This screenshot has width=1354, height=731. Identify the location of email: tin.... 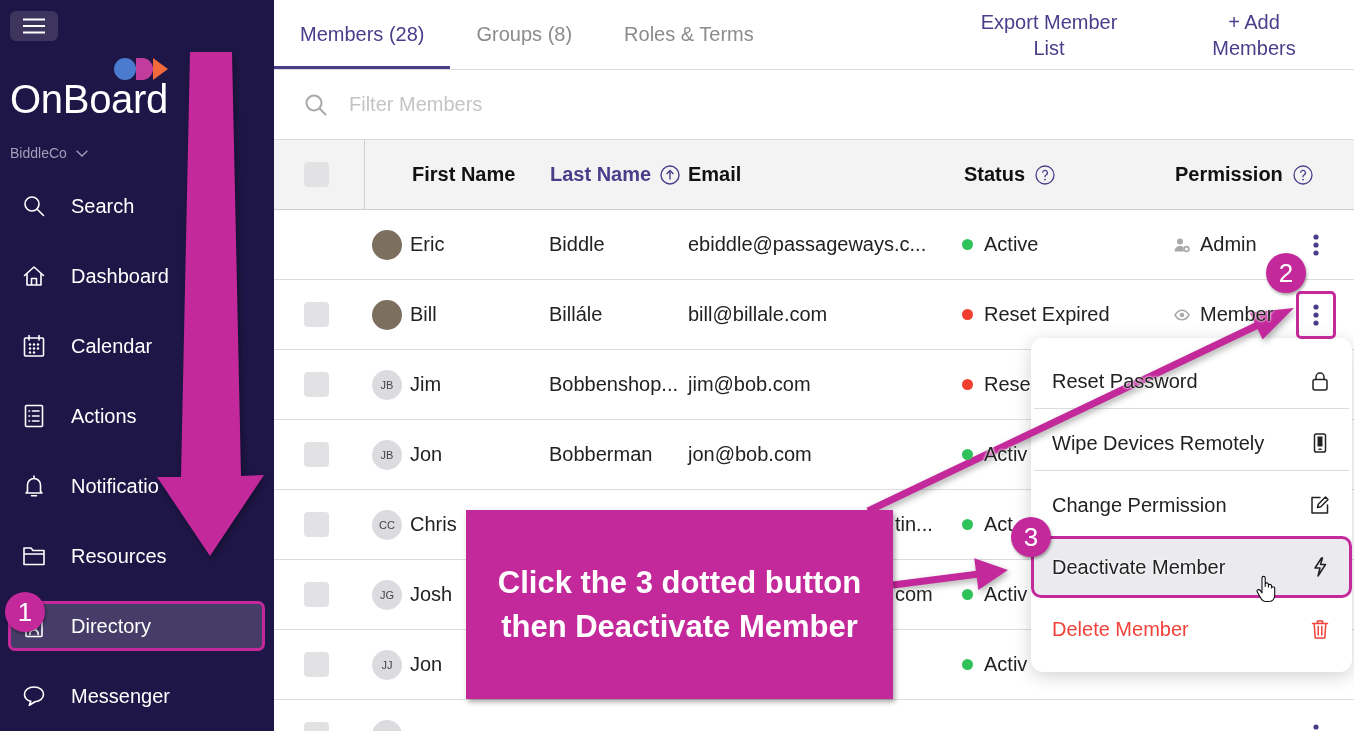
(914, 524).